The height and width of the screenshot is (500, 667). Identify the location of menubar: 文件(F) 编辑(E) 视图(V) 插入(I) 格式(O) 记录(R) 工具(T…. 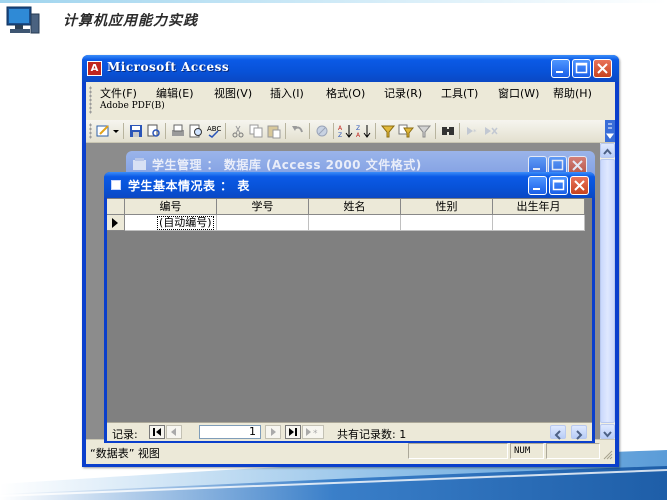
(350, 100).